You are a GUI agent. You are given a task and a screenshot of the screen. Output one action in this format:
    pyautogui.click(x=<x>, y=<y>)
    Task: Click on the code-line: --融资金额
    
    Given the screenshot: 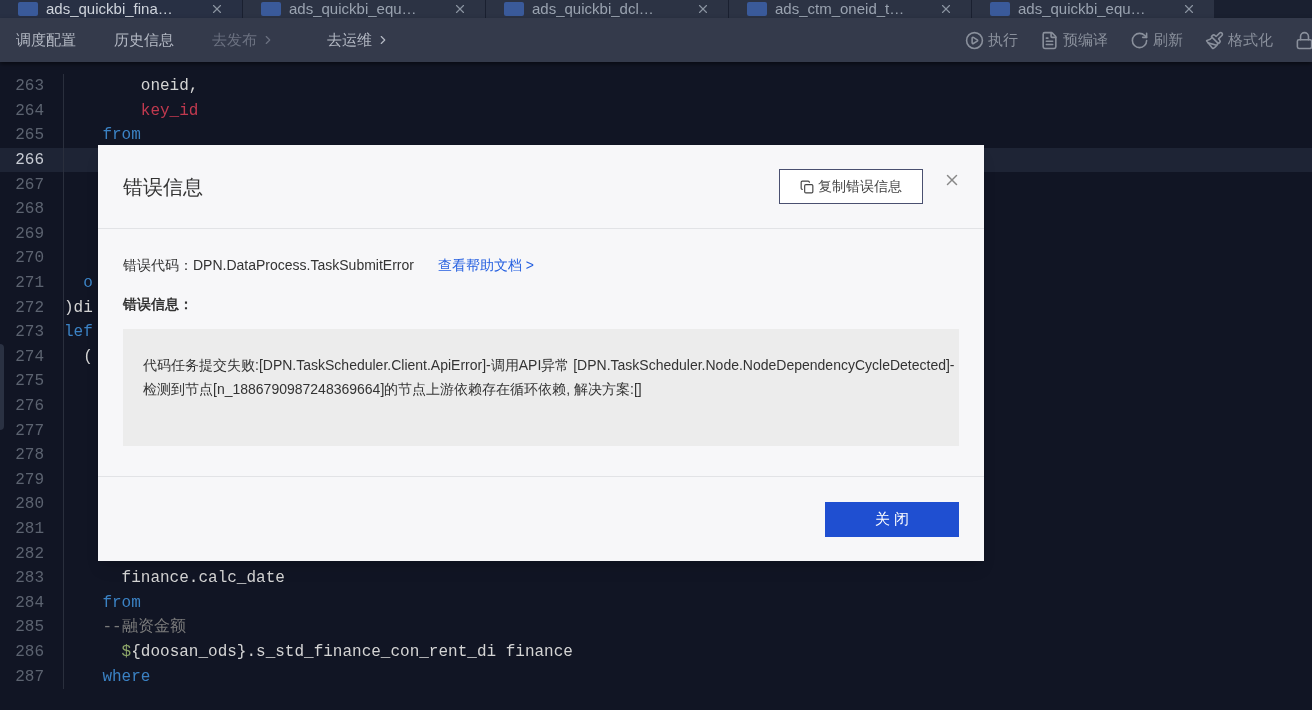 What is the action you would take?
    pyautogui.click(x=143, y=627)
    